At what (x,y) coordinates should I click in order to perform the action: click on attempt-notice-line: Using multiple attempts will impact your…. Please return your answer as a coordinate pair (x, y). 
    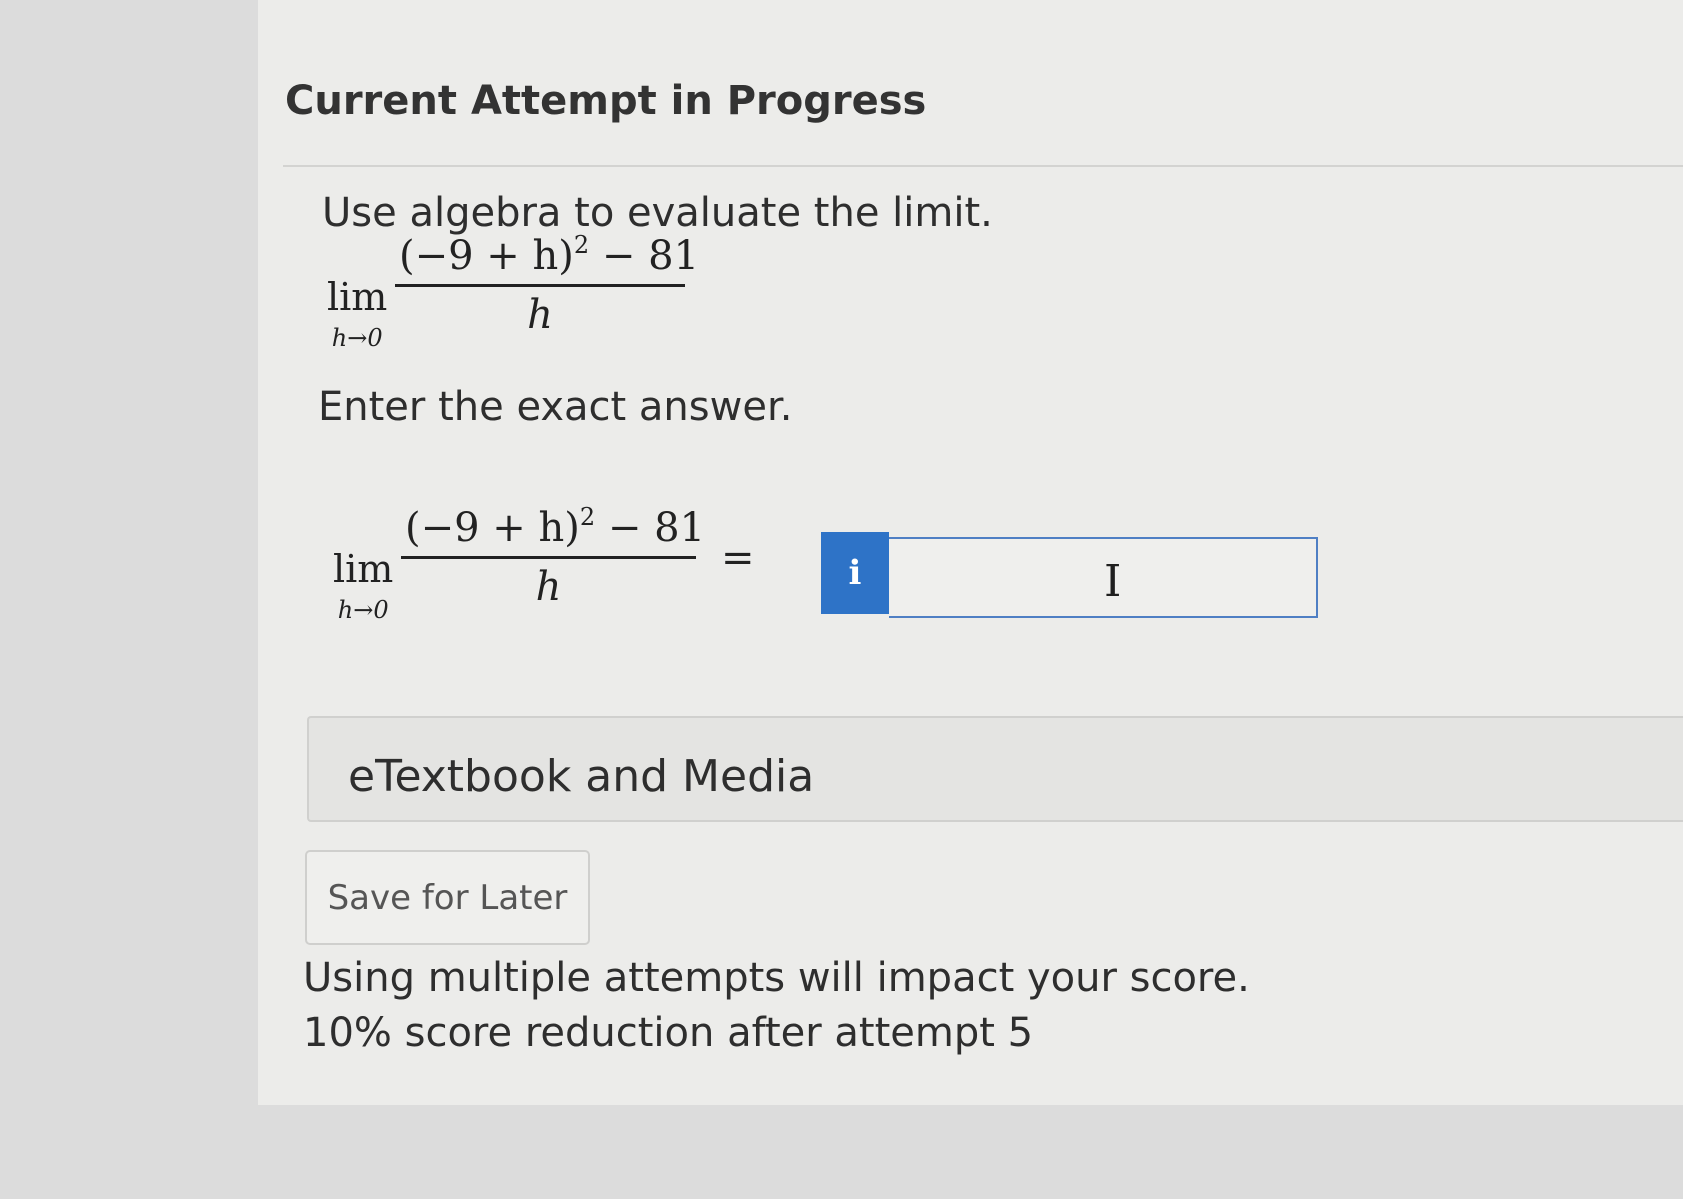
    Looking at the image, I should click on (776, 978).